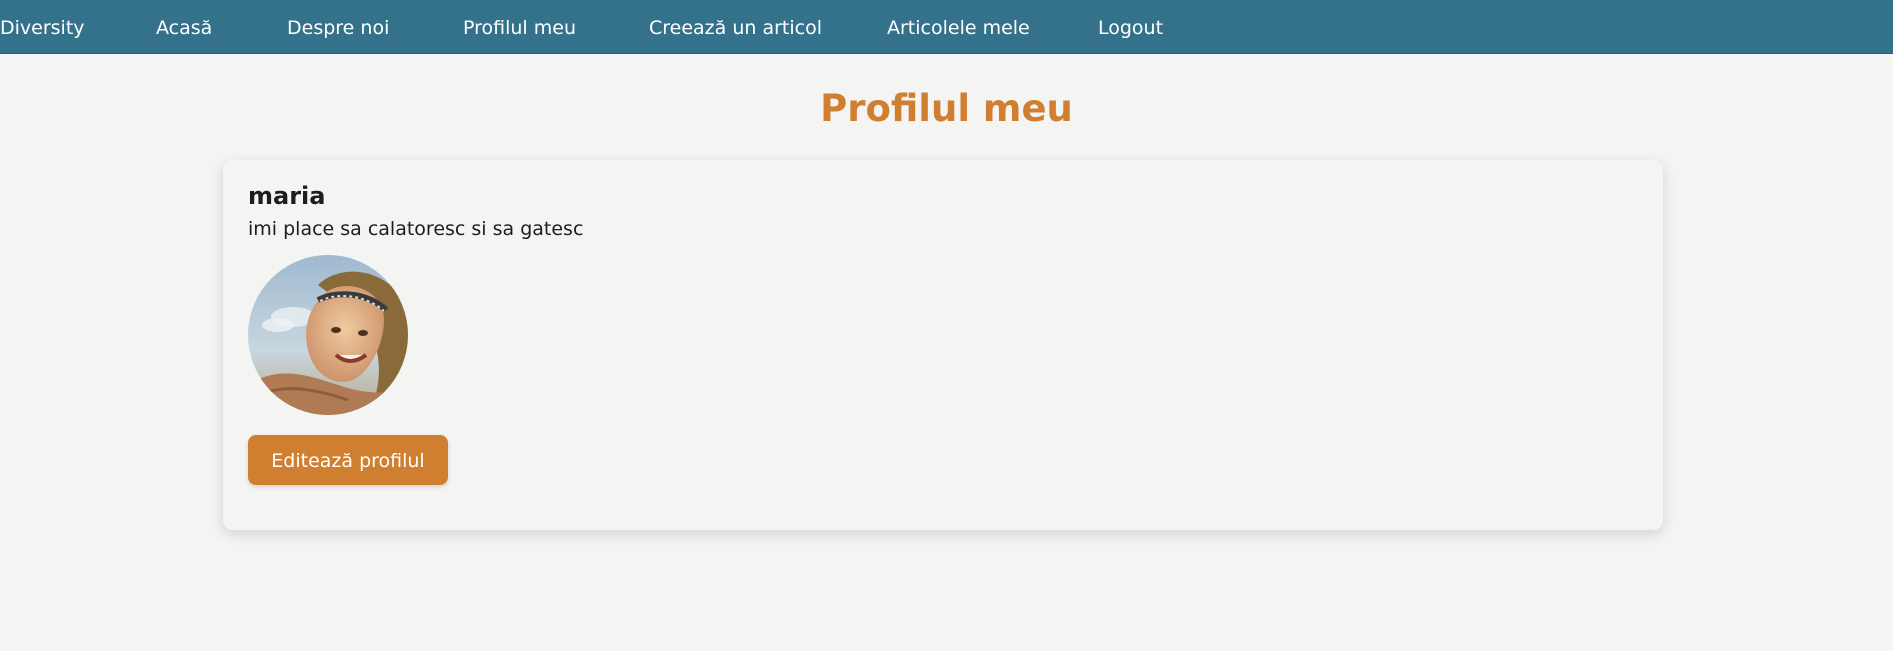  I want to click on profile-photo-icon, so click(328, 335).